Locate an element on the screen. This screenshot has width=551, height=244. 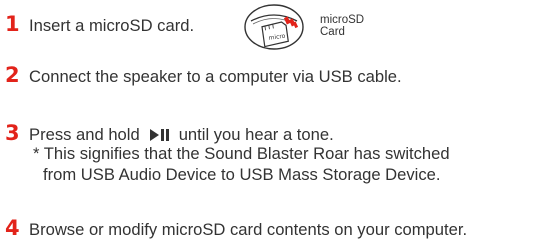
card-label-line1: microSD is located at coordinates (342, 20).